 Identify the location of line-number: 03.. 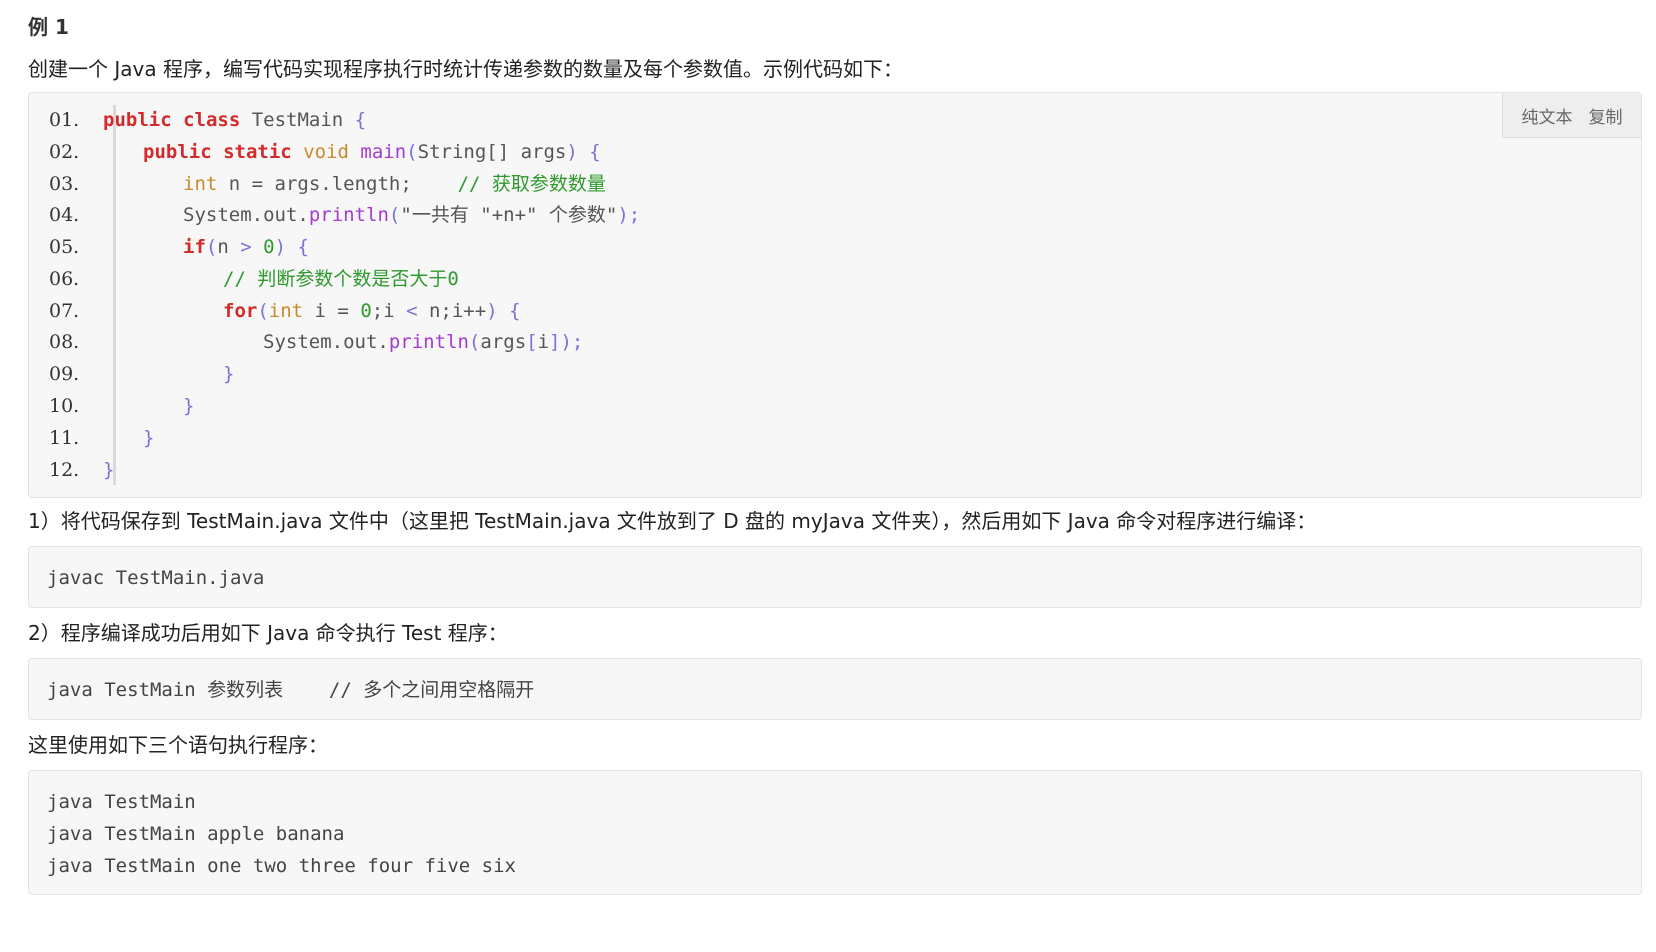
(64, 184).